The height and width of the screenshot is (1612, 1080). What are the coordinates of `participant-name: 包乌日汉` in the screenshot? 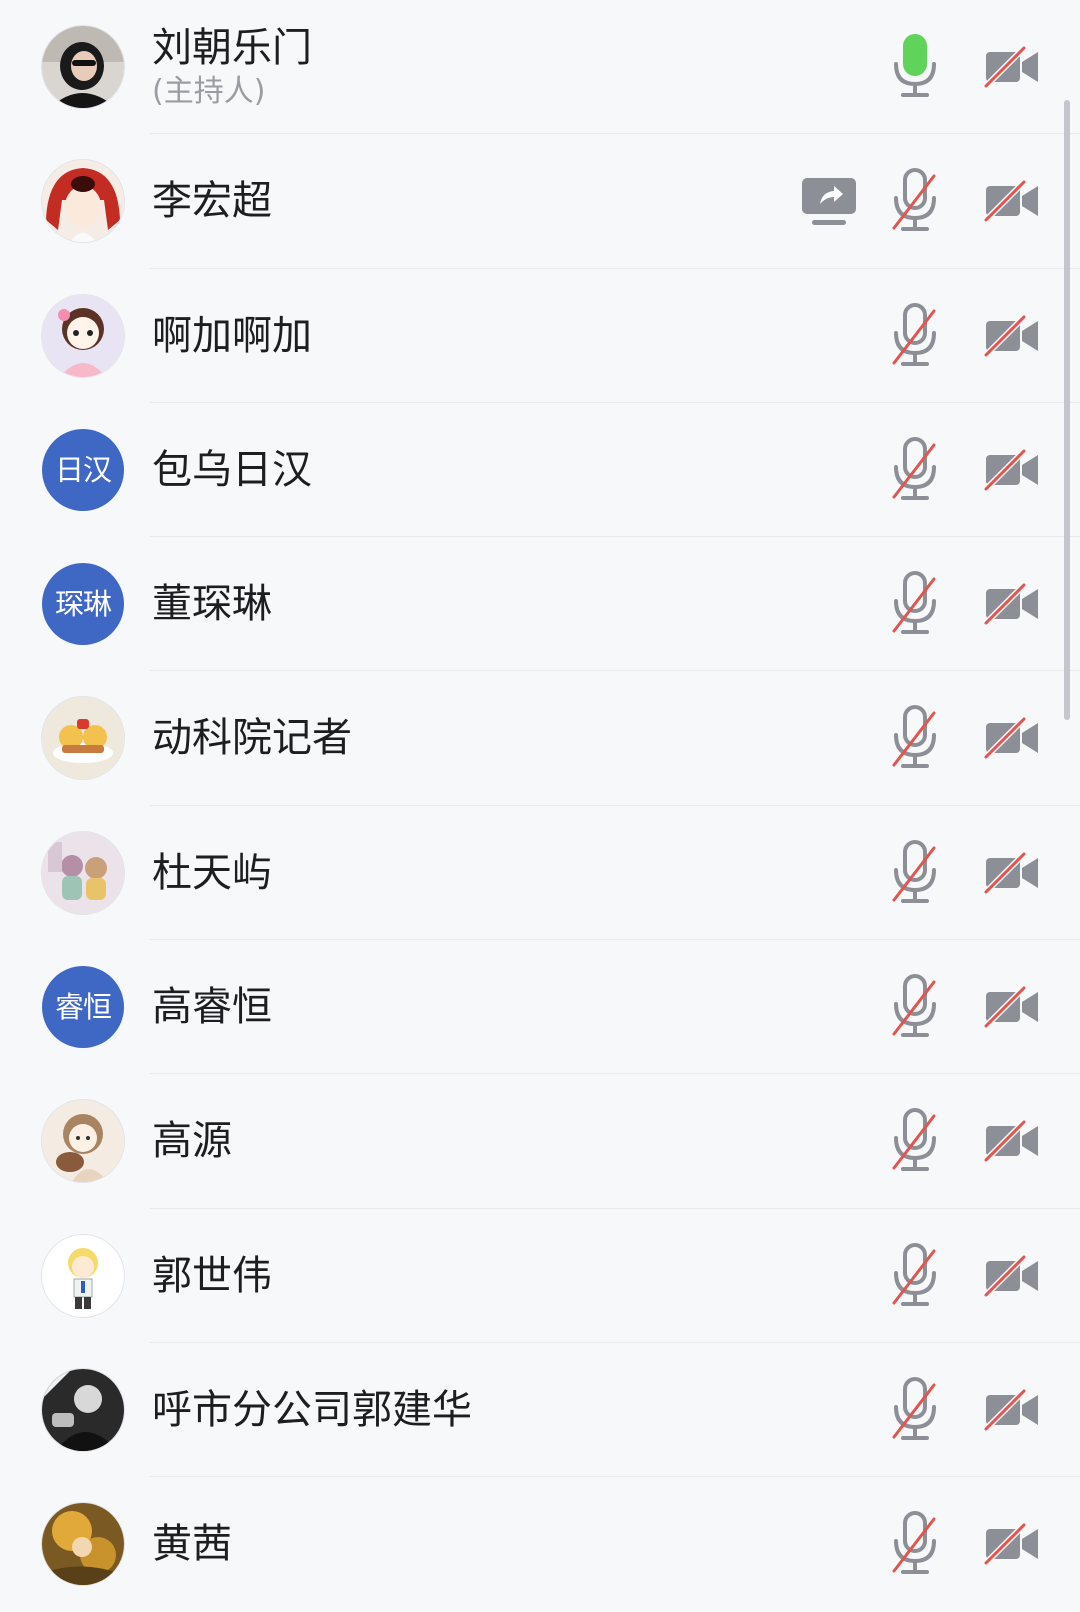 It's located at (232, 469).